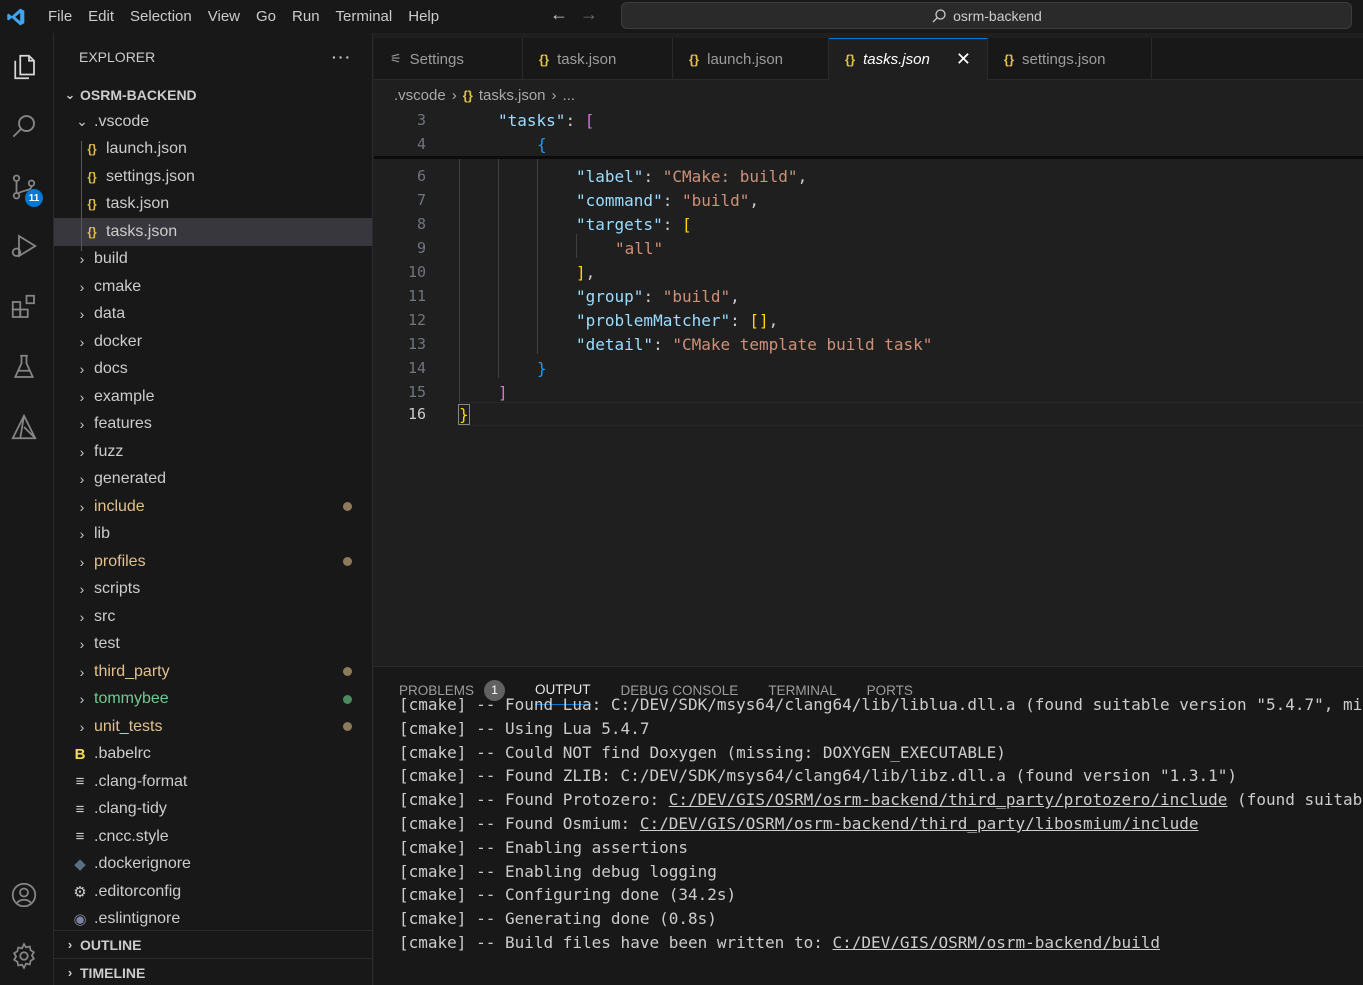 The image size is (1363, 985). I want to click on explorer-header: EXPLORER ···, so click(213, 57).